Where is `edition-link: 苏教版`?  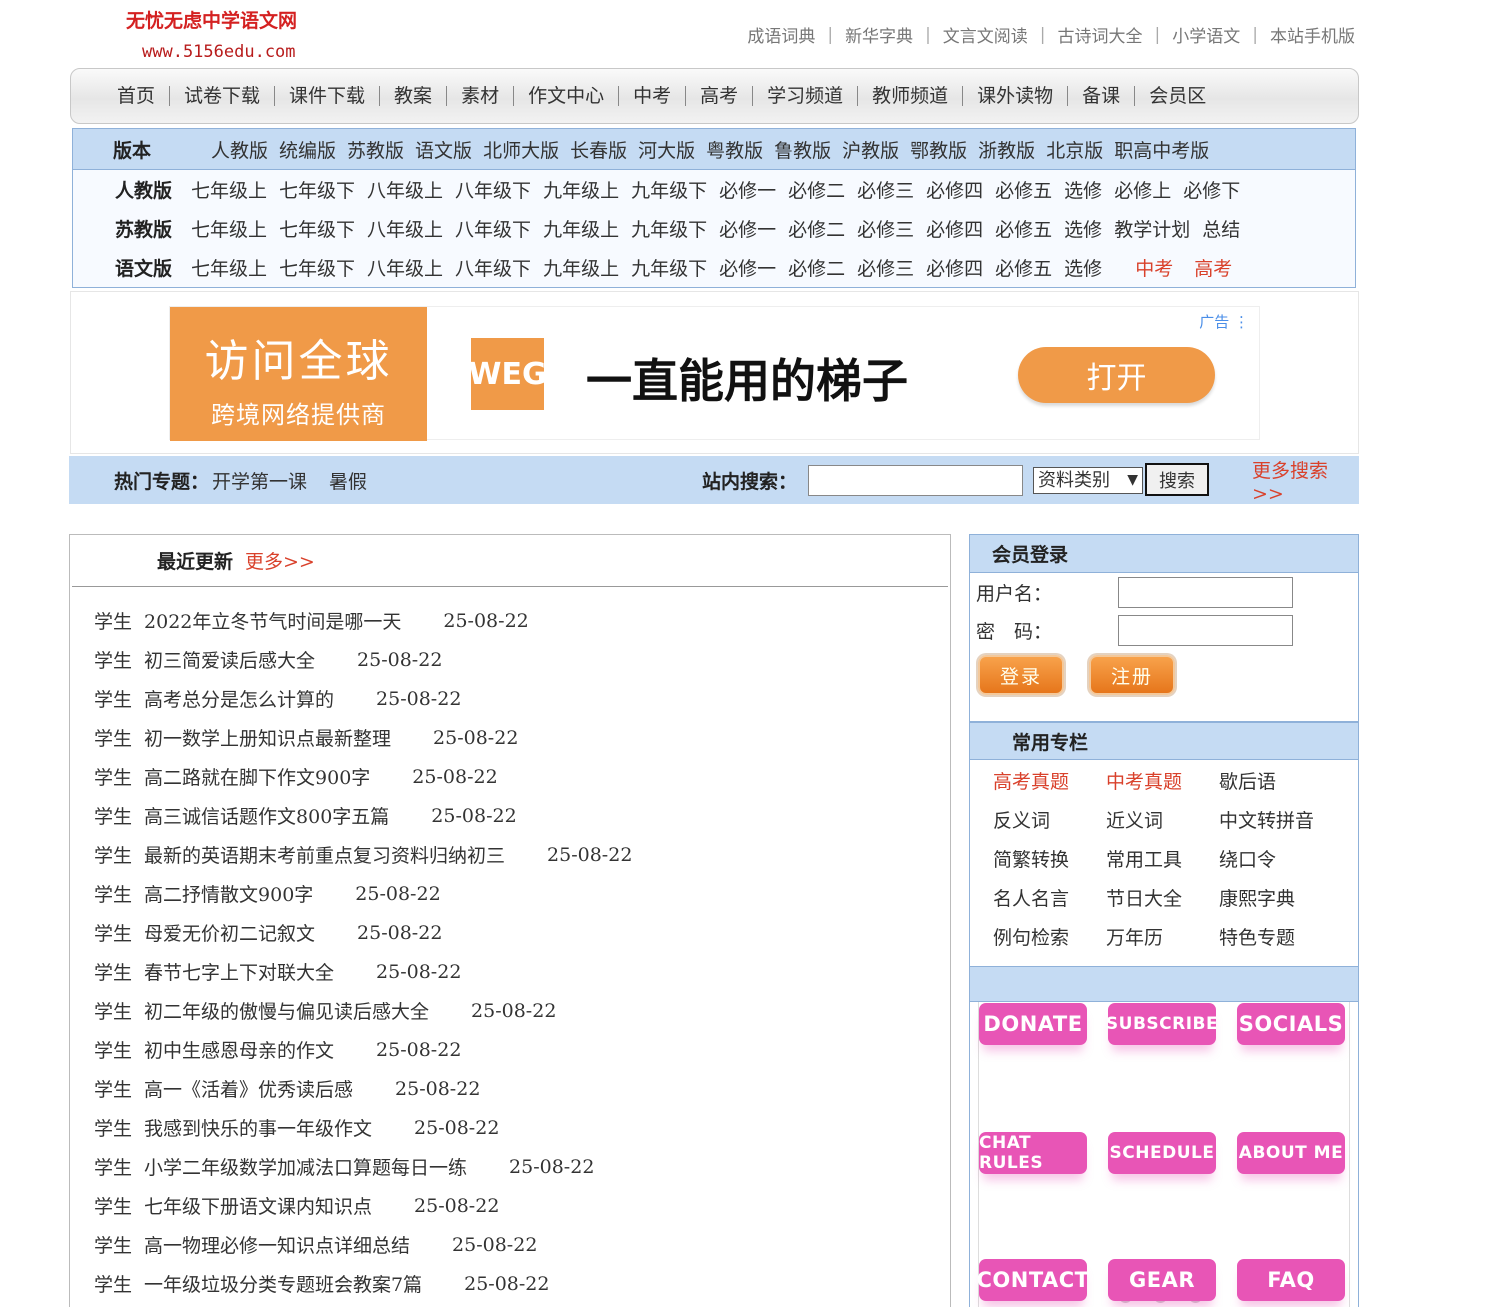
edition-link: 苏教版 is located at coordinates (375, 149).